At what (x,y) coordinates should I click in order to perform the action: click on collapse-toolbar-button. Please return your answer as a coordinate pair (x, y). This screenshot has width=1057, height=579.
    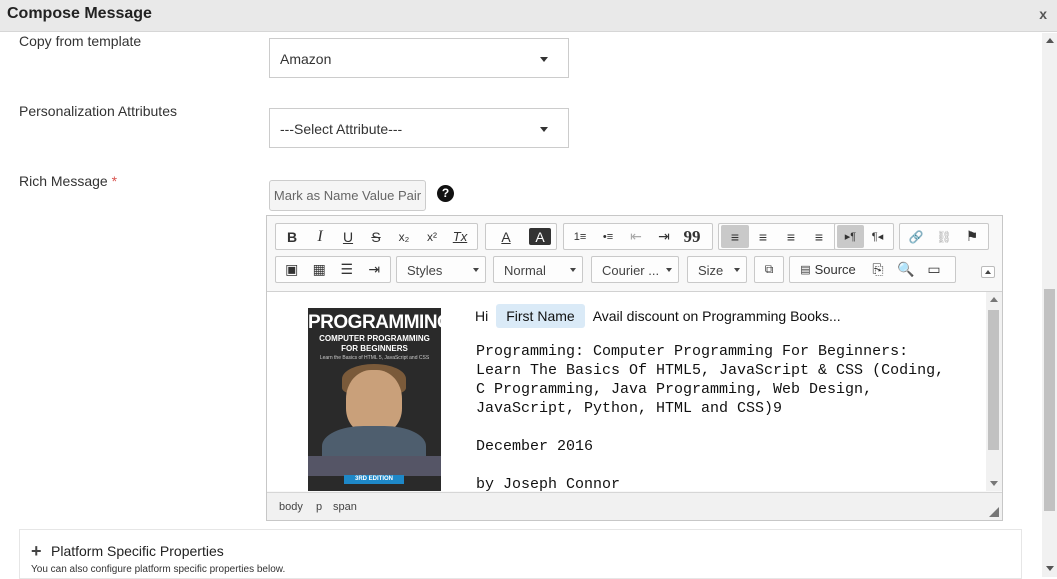
    Looking at the image, I should click on (988, 272).